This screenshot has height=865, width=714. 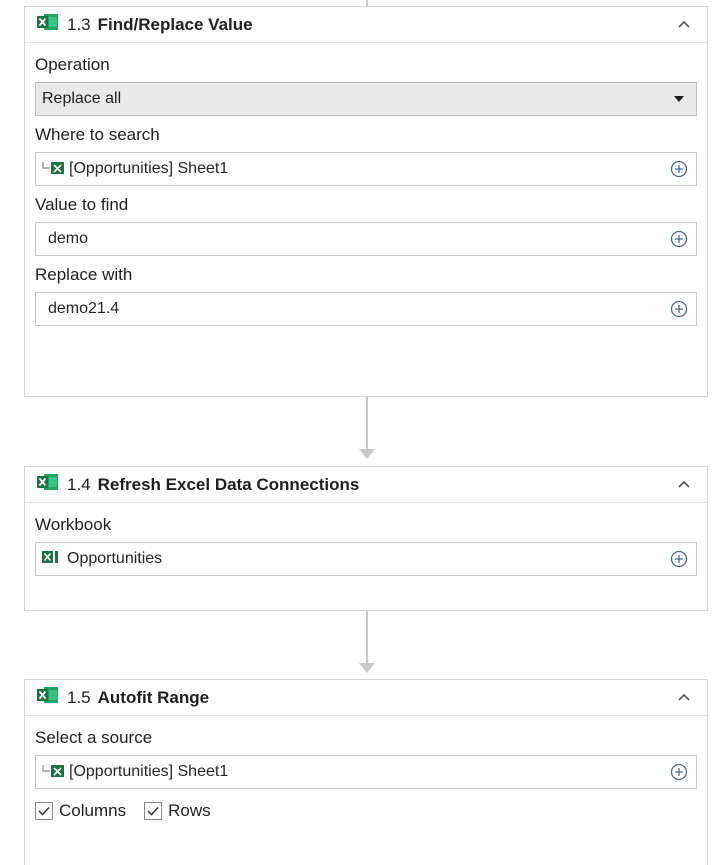 What do you see at coordinates (149, 771) in the screenshot?
I see `select-source-value: [Opportunities] Sheet1` at bounding box center [149, 771].